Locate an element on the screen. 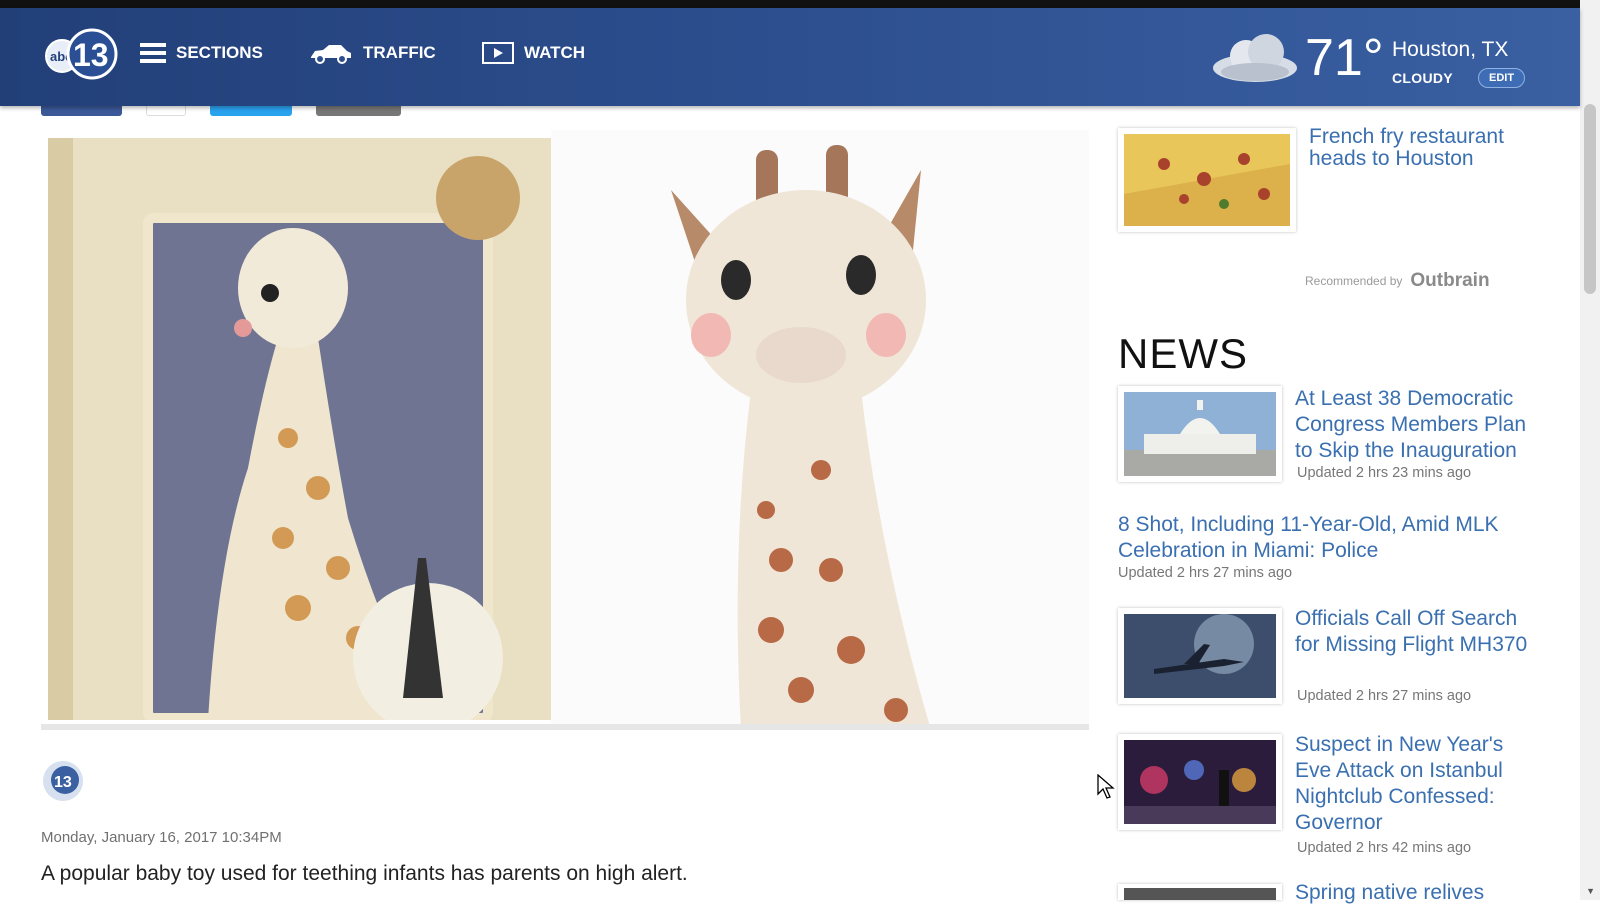  abc13-byline-icon: 13 is located at coordinates (63, 781).